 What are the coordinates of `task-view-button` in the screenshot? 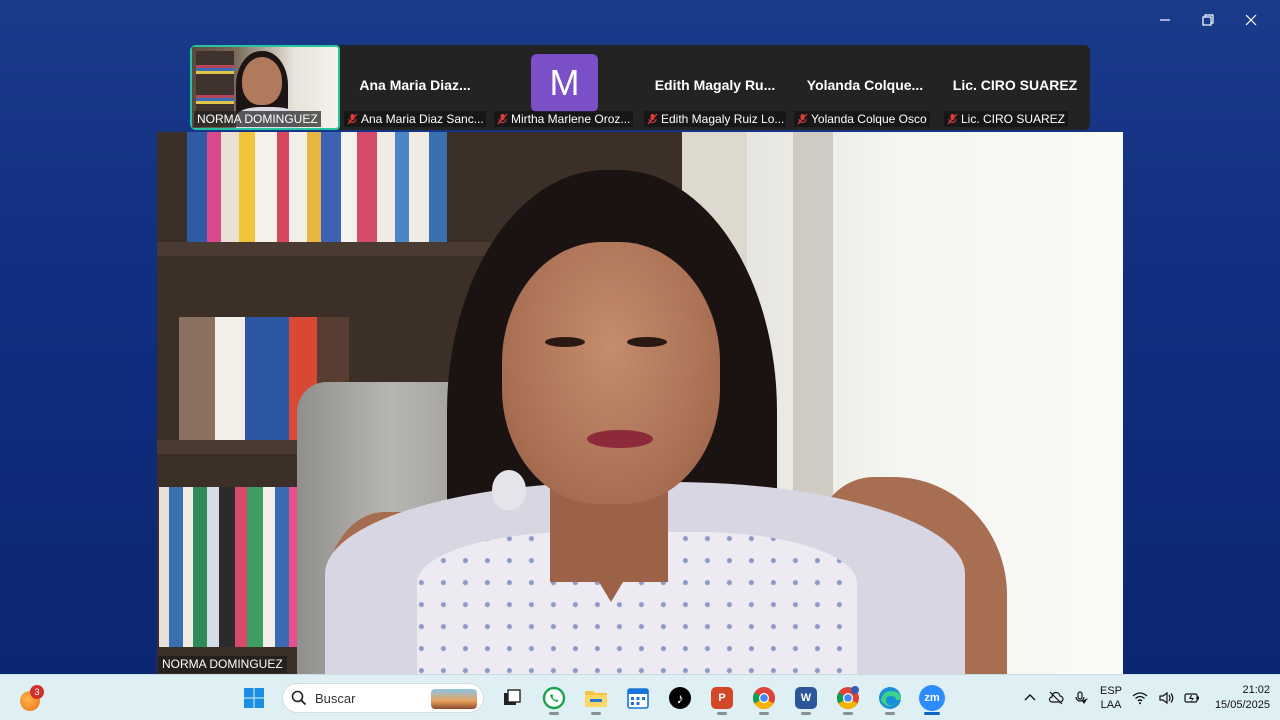 It's located at (512, 698).